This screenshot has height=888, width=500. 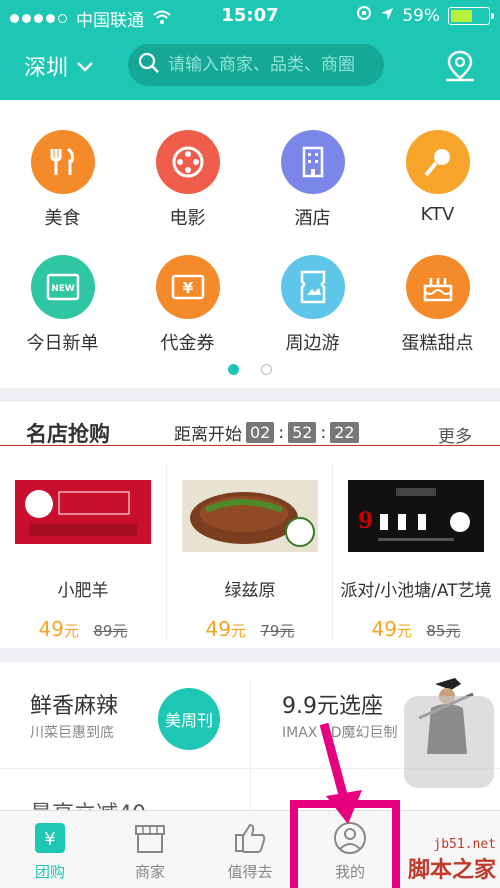 What do you see at coordinates (187, 162) in the screenshot?
I see `film-reel-icon` at bounding box center [187, 162].